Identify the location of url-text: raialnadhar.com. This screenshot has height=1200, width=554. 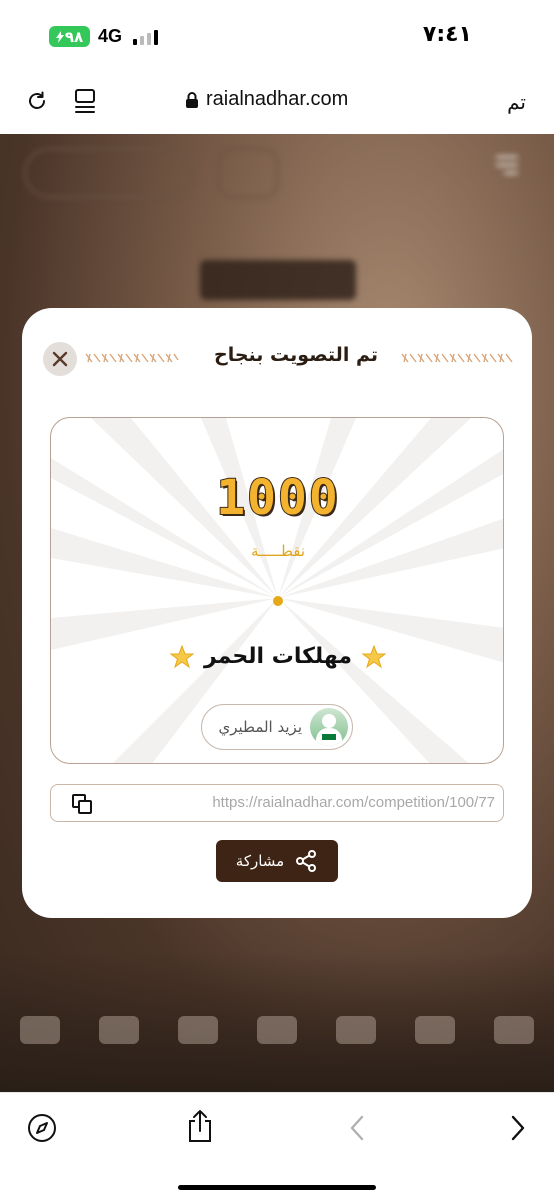
(277, 99).